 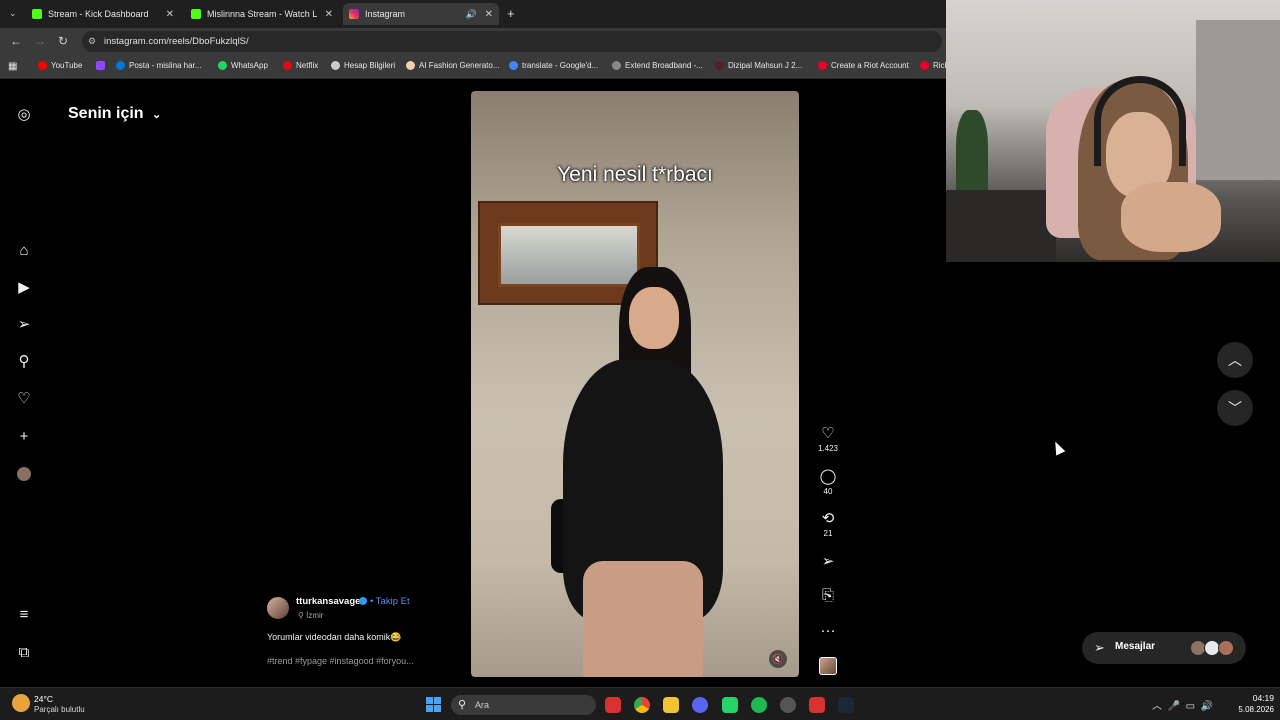 I want to click on spotify-icon, so click(x=759, y=705).